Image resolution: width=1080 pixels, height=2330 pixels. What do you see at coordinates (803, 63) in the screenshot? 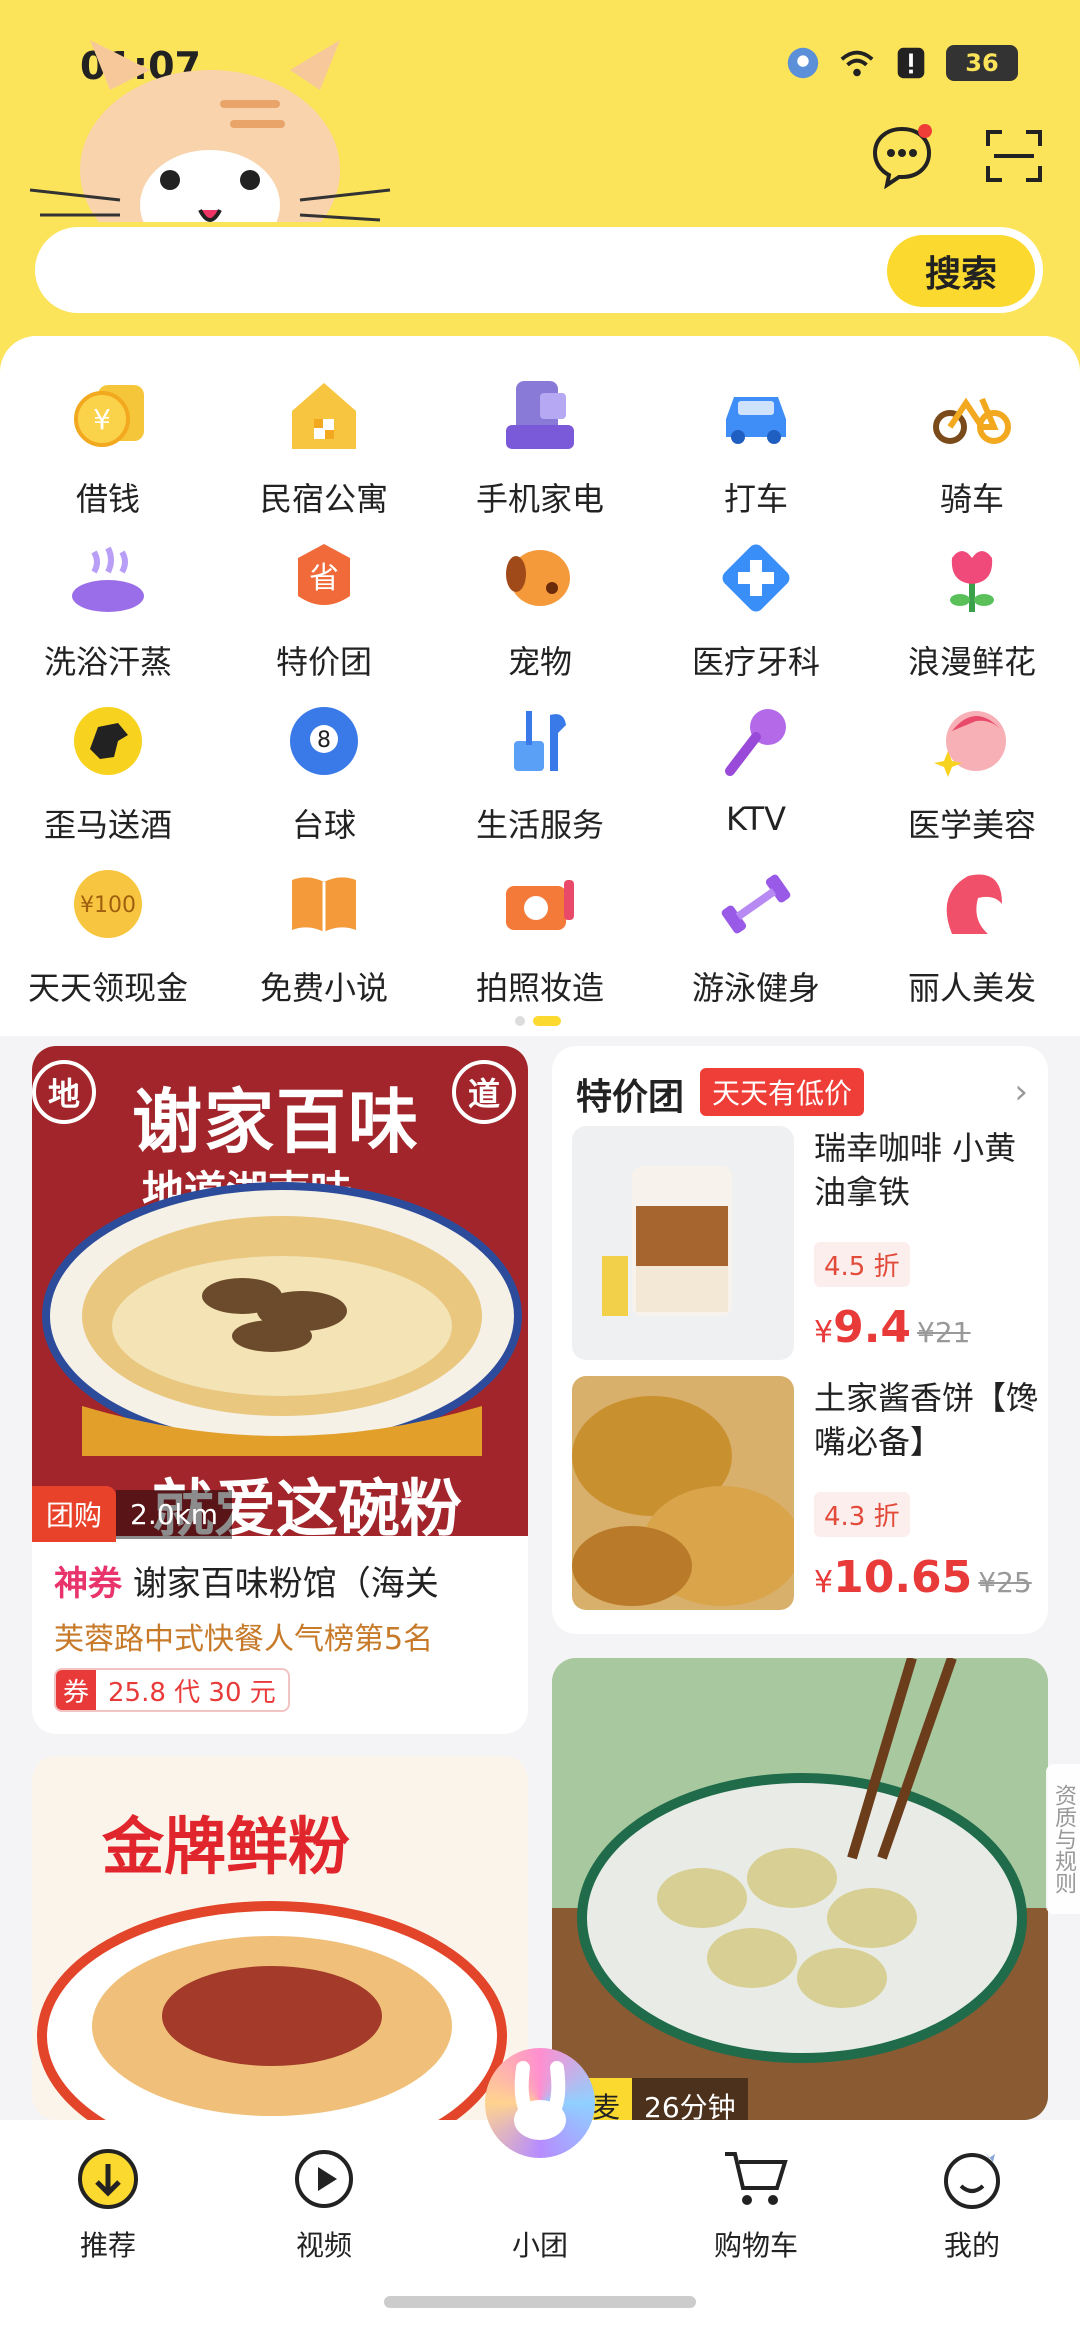
I see `location-icon` at bounding box center [803, 63].